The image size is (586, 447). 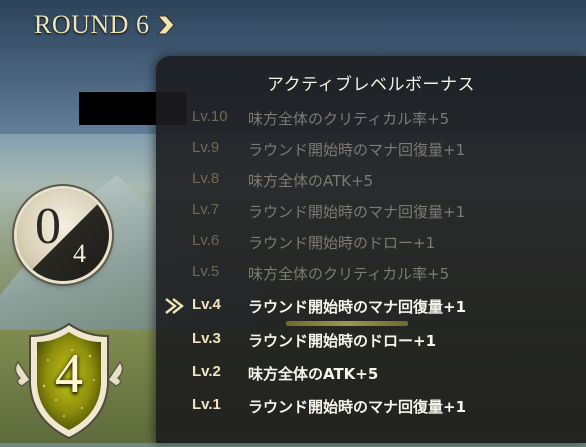 I want to click on bonus-row-lv4: Lv.4 ラウンド開始時のマナ回復量+1, so click(x=371, y=306).